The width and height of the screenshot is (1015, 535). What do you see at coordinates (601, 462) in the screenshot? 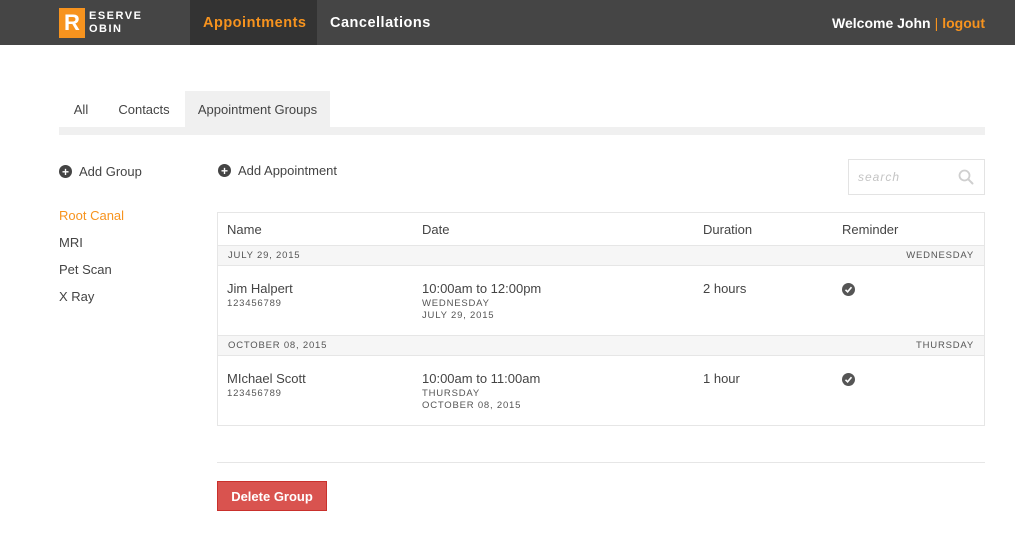
I see `section-divider` at bounding box center [601, 462].